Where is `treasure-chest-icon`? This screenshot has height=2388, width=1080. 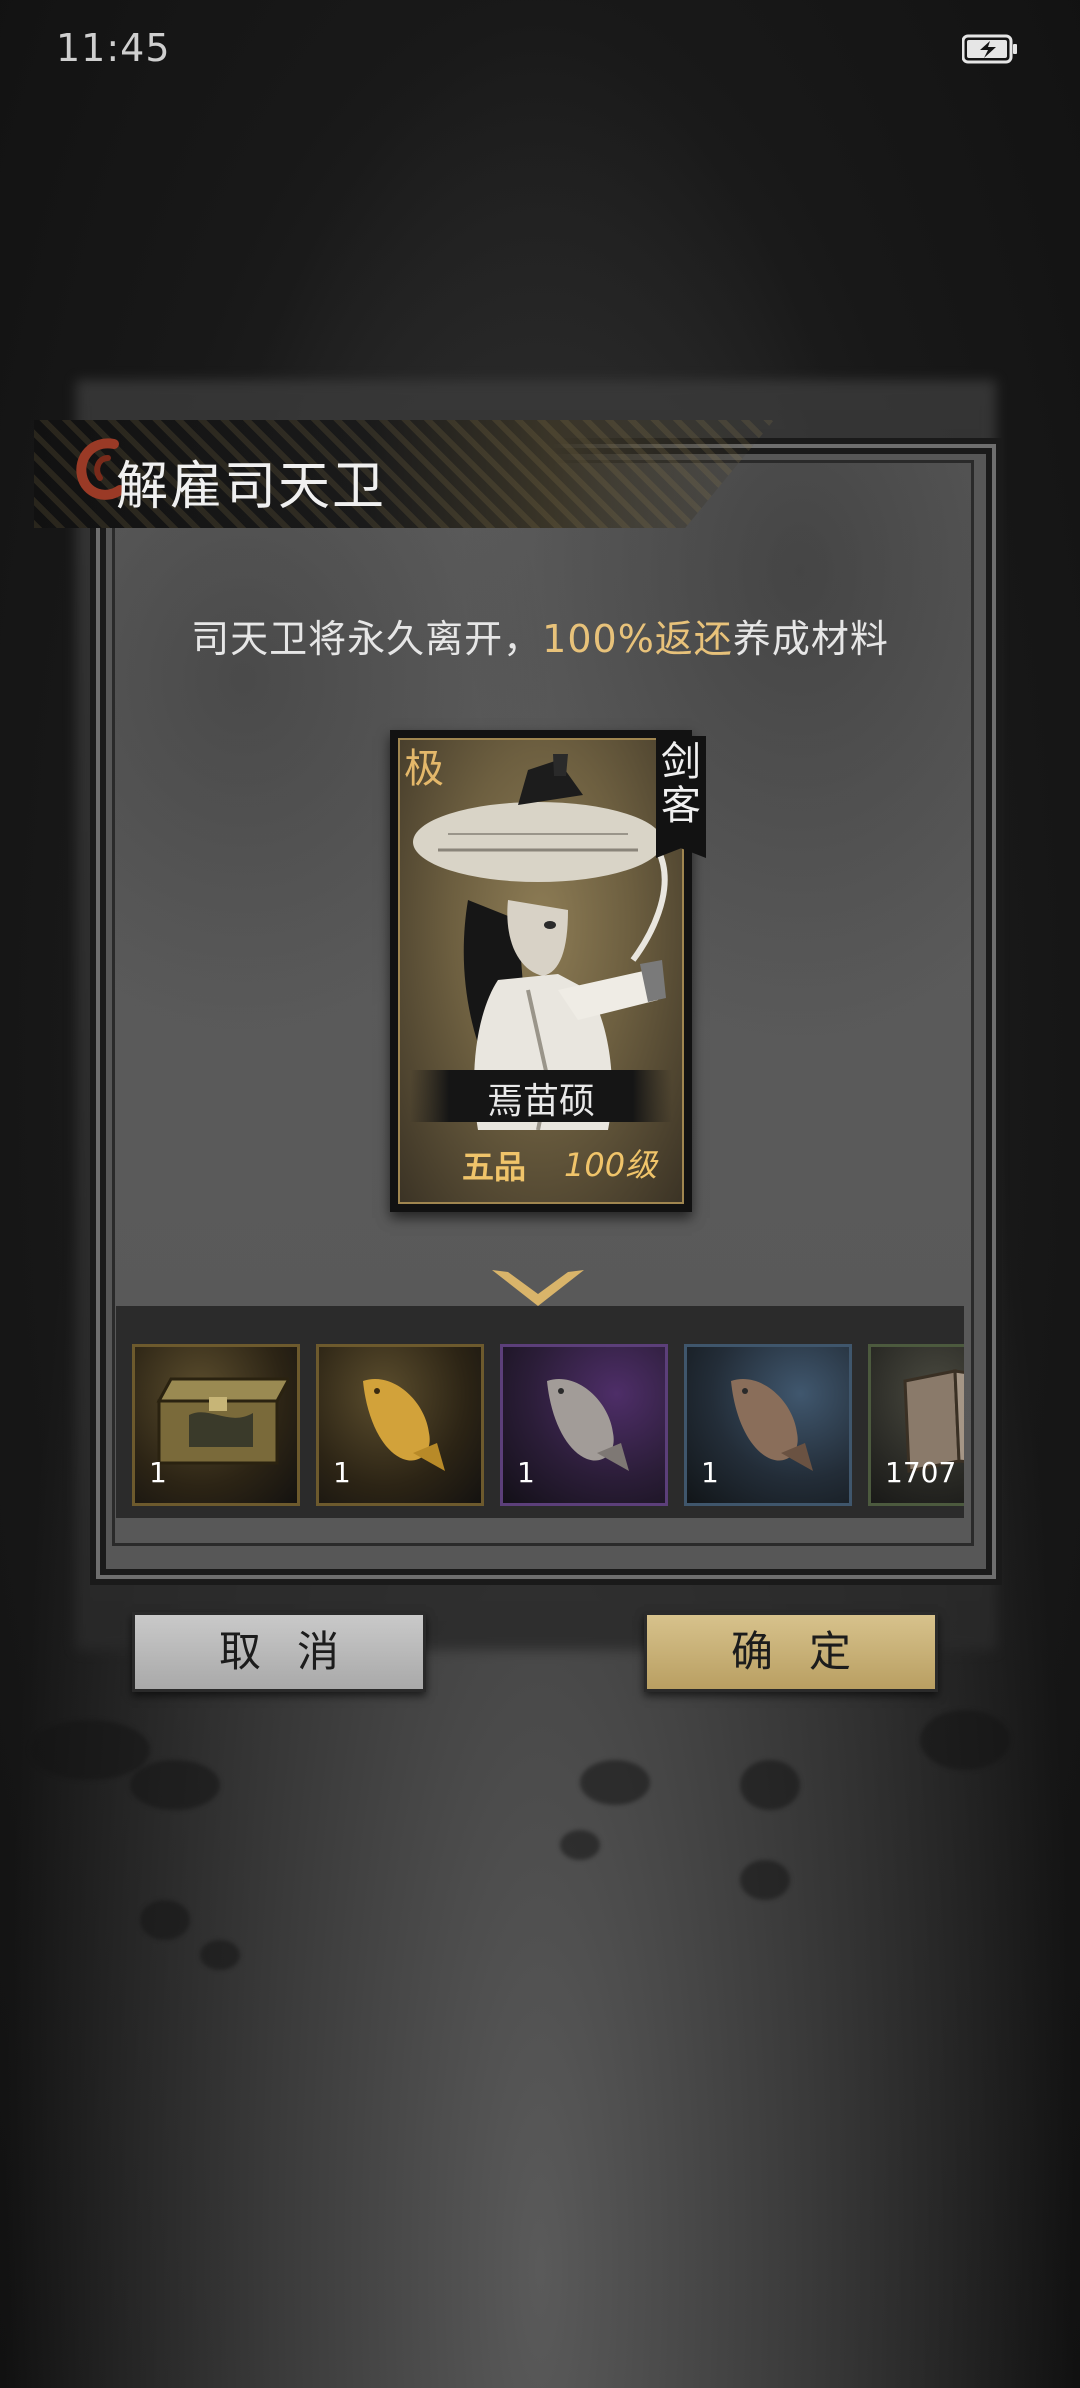 treasure-chest-icon is located at coordinates (222, 1421).